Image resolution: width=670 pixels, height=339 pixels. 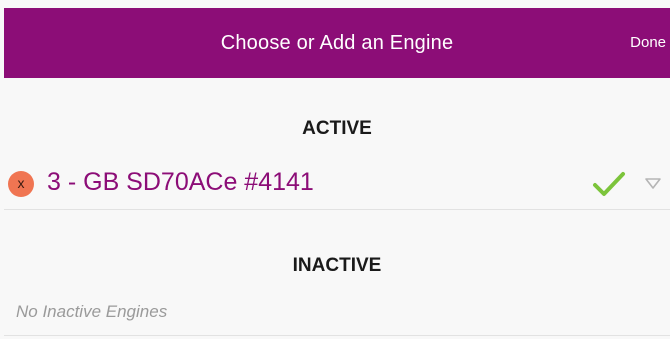 I want to click on done-button: Done, so click(x=648, y=43).